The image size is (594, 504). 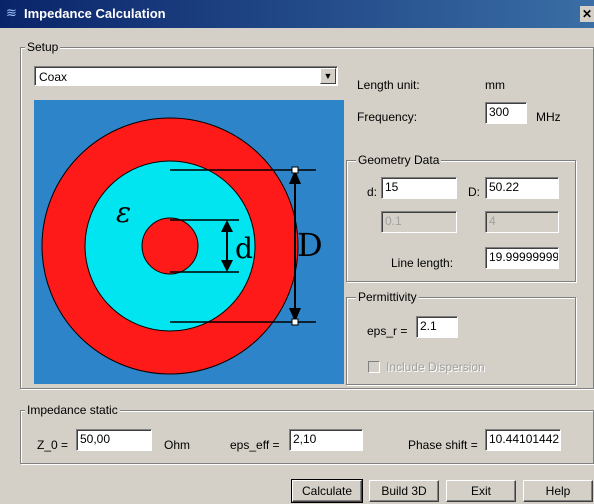 What do you see at coordinates (522, 222) in the screenshot?
I see `D-tolerance-input: 4` at bounding box center [522, 222].